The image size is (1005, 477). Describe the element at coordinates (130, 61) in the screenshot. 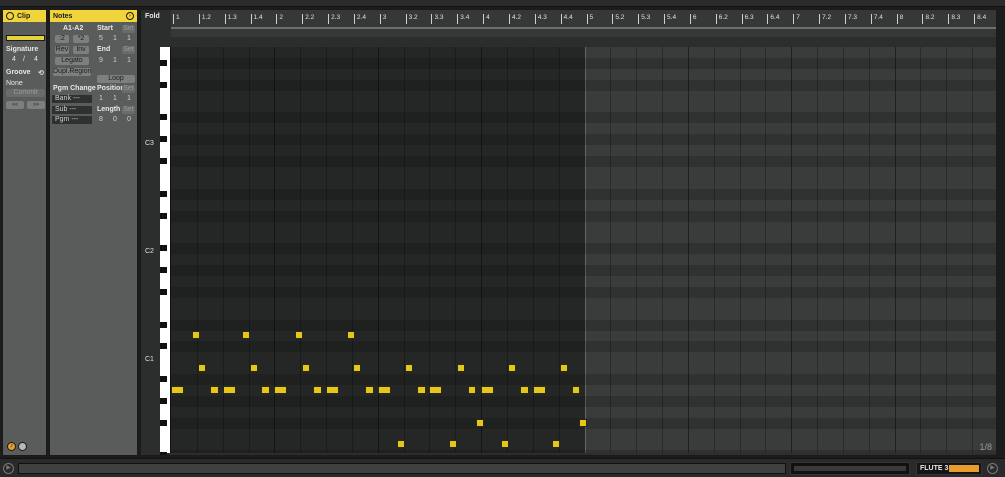

I see `end-sixteenth: 1` at that location.